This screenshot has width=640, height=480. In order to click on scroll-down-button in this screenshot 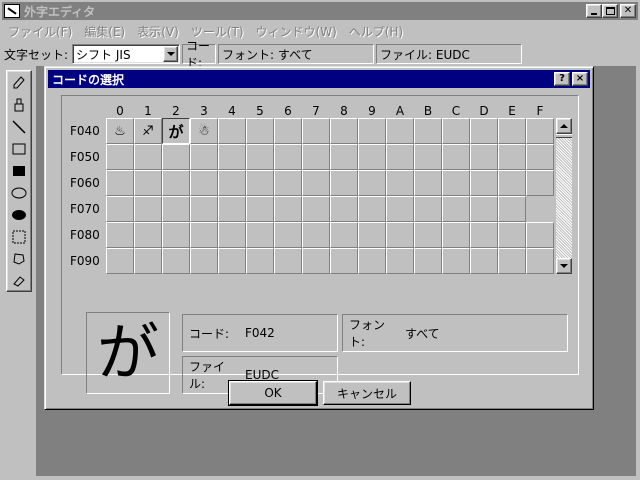, I will do `click(564, 266)`.